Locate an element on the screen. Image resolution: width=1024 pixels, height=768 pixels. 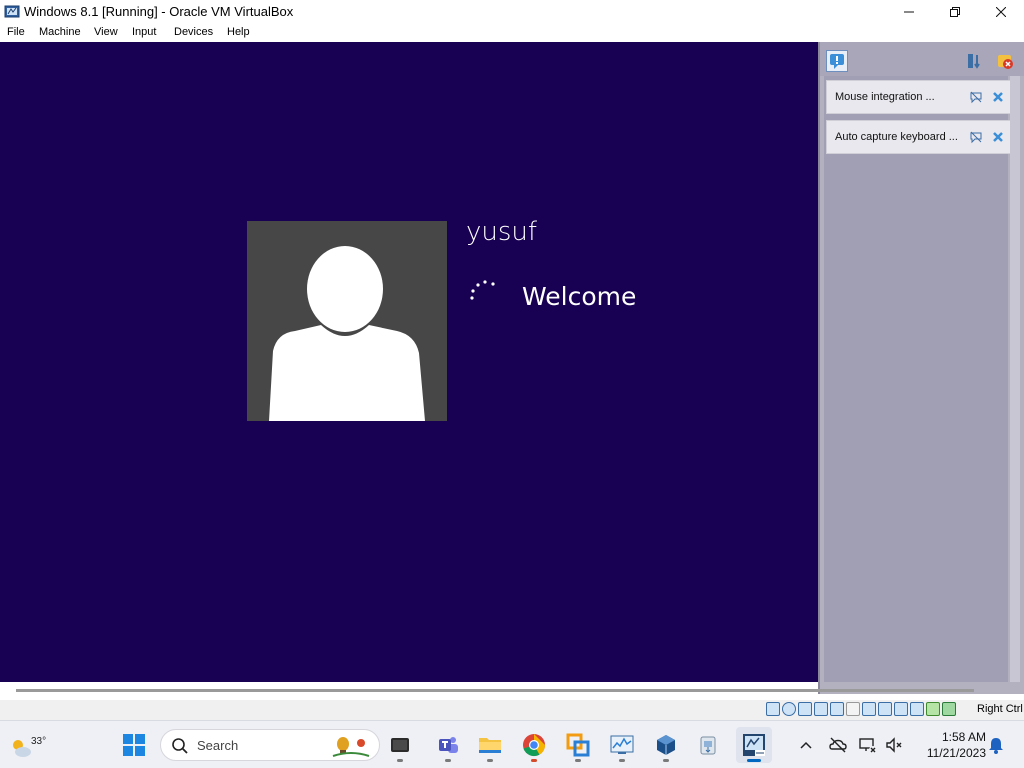
menu-machine: Machine is located at coordinates (60, 32).